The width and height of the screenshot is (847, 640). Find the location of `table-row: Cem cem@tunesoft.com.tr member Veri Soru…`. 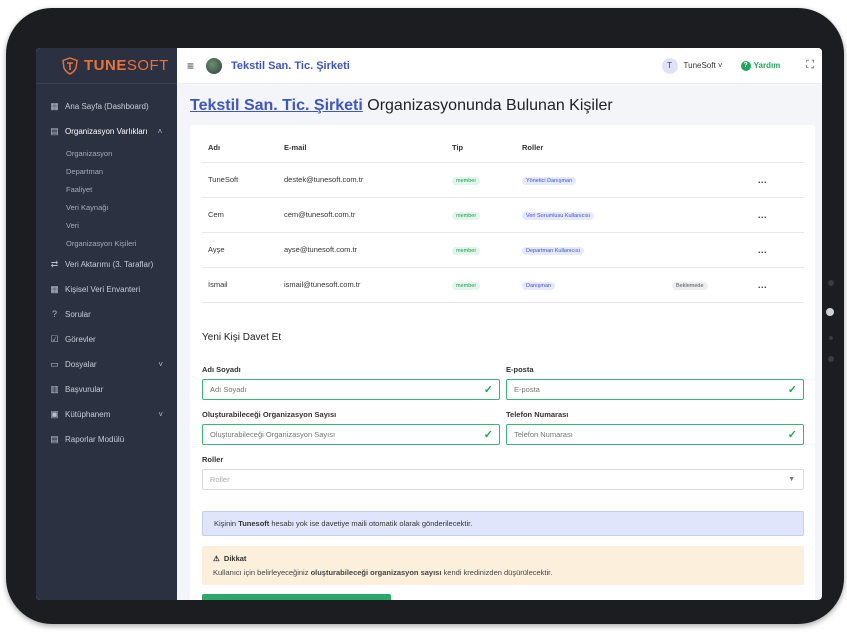

table-row: Cem cem@tunesoft.com.tr member Veri Soru… is located at coordinates (503, 215).